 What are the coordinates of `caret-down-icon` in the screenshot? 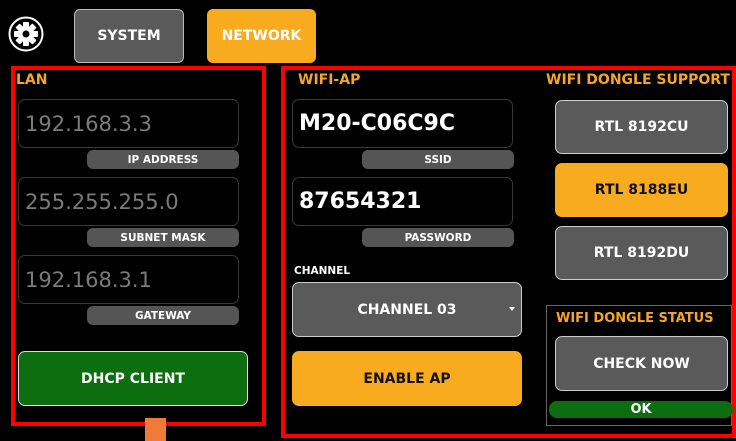 It's located at (512, 309).